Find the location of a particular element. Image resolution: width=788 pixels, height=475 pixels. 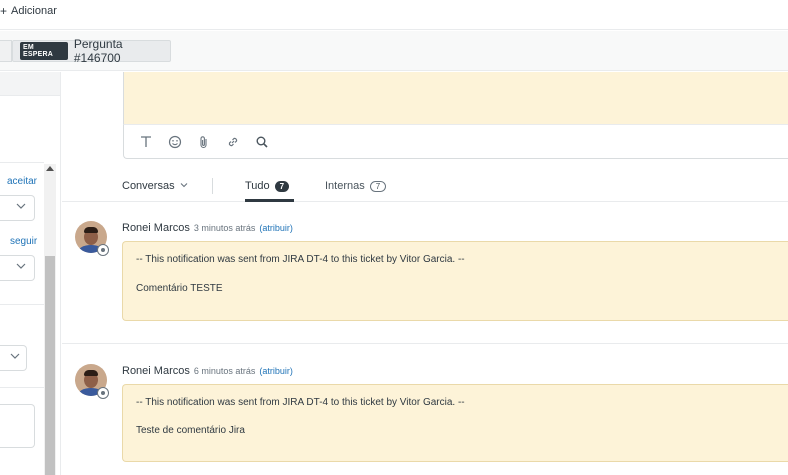

conversations-dropdown: Conversas is located at coordinates (155, 186).